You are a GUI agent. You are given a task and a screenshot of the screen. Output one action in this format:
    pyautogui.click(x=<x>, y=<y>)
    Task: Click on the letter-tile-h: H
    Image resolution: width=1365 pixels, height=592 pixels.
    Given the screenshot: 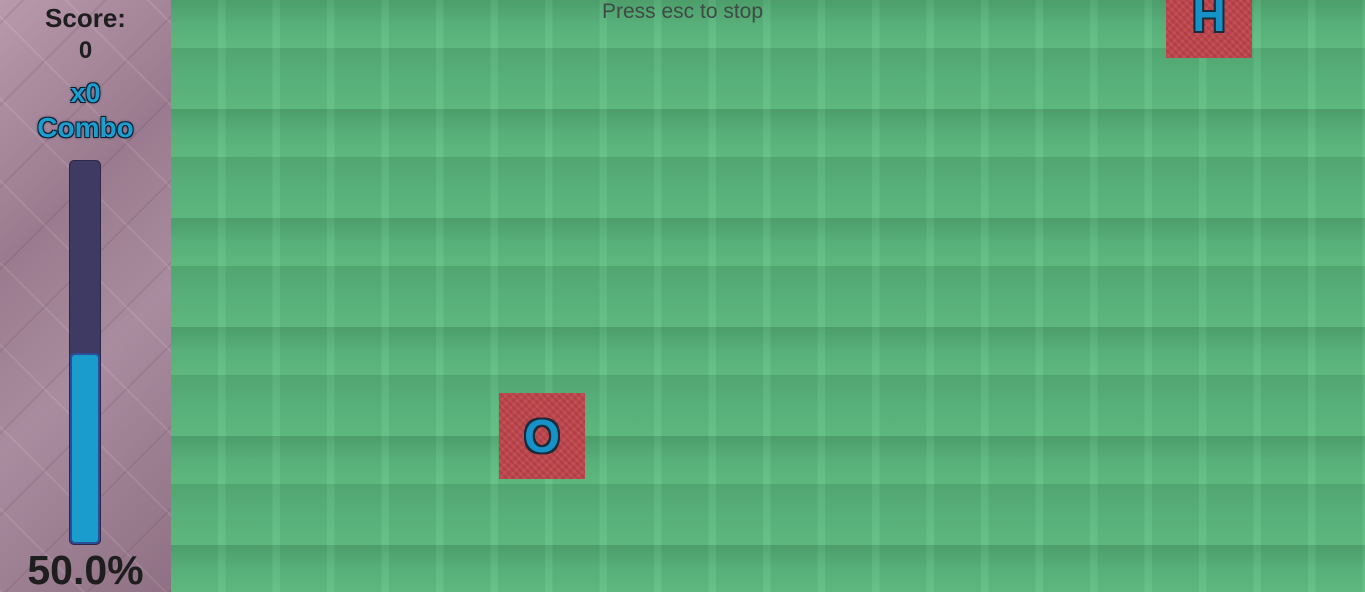 What is the action you would take?
    pyautogui.click(x=1209, y=29)
    